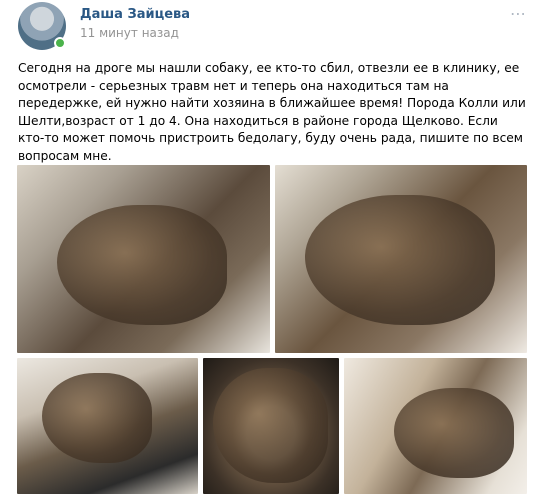 The height and width of the screenshot is (499, 545). I want to click on online-indicator, so click(60, 43).